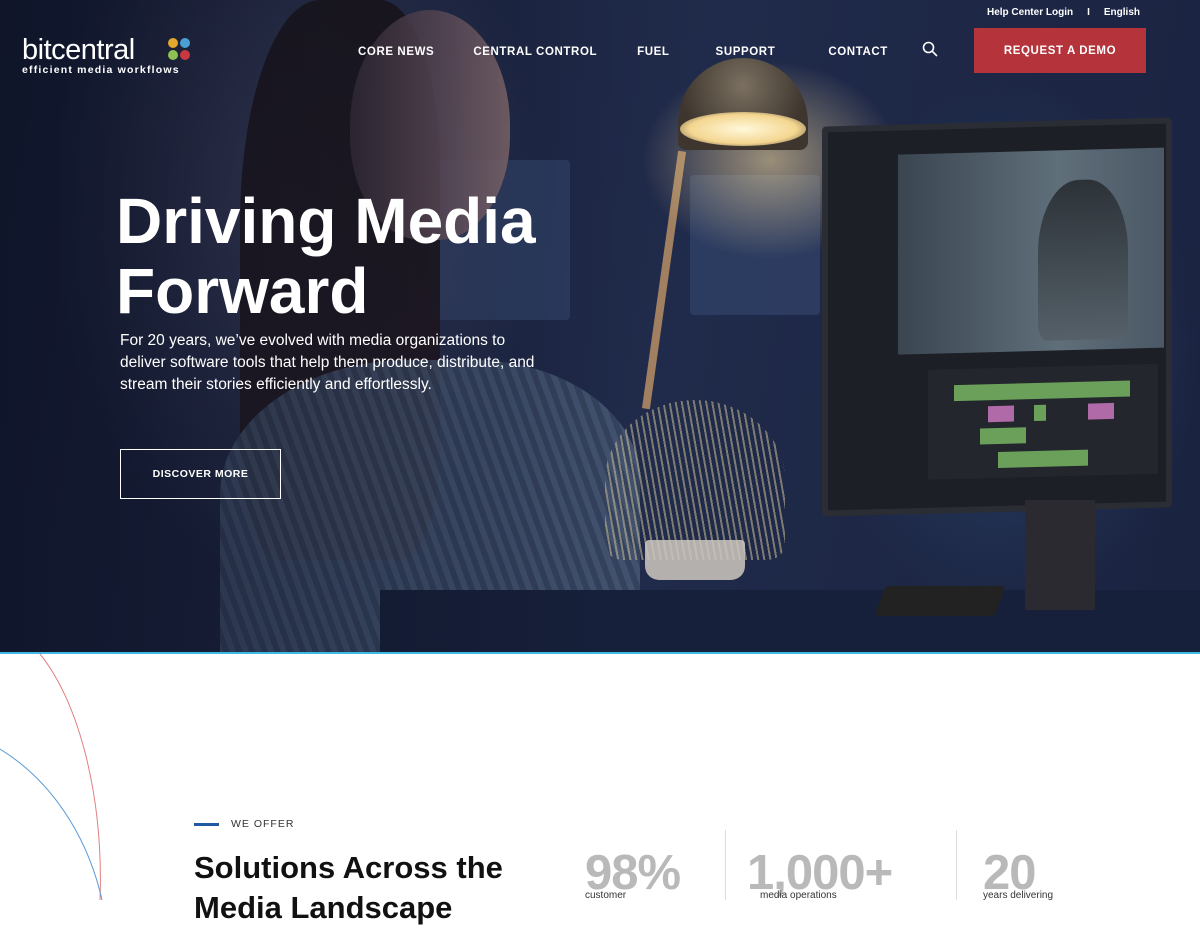 Image resolution: width=1200 pixels, height=928 pixels. Describe the element at coordinates (348, 887) in the screenshot. I see `offer-section-title: Solutions Across the Media Landscape` at that location.